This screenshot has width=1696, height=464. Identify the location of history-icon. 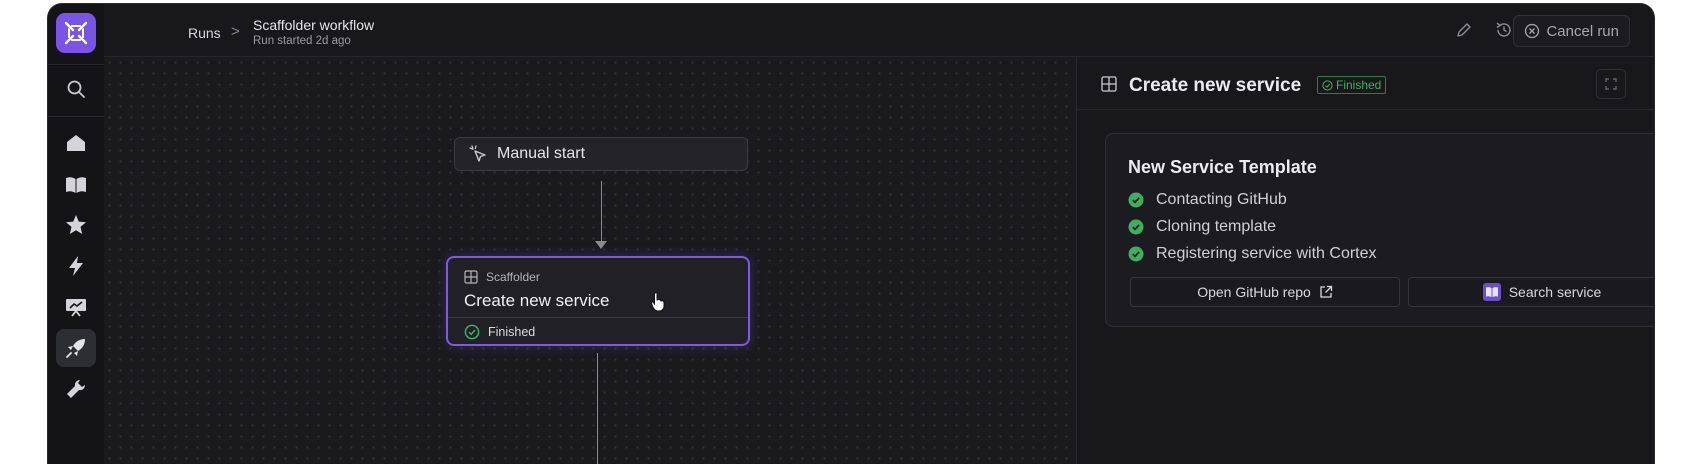
(1503, 29).